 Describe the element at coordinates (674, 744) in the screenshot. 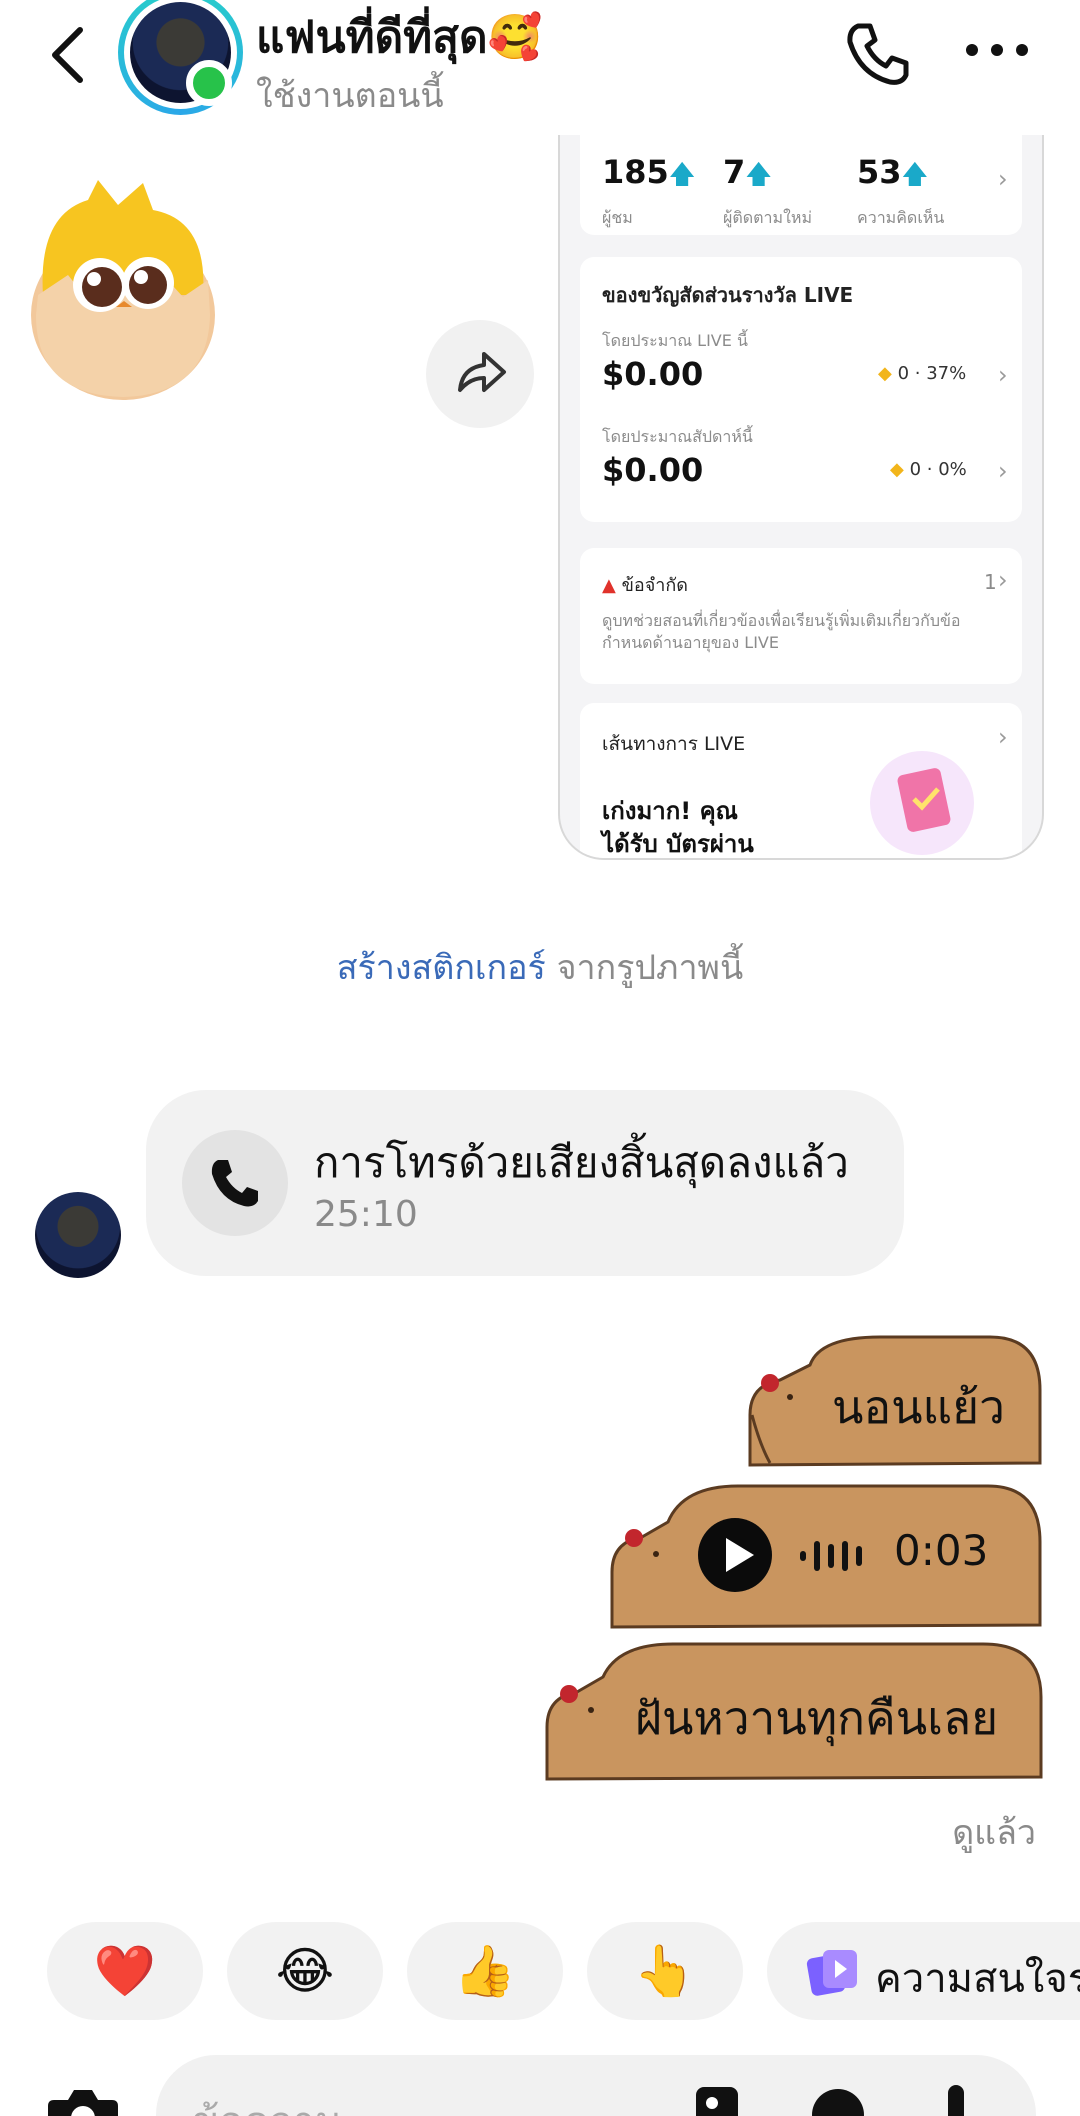

I see `path-title: เส้นทางการ LIVE` at that location.